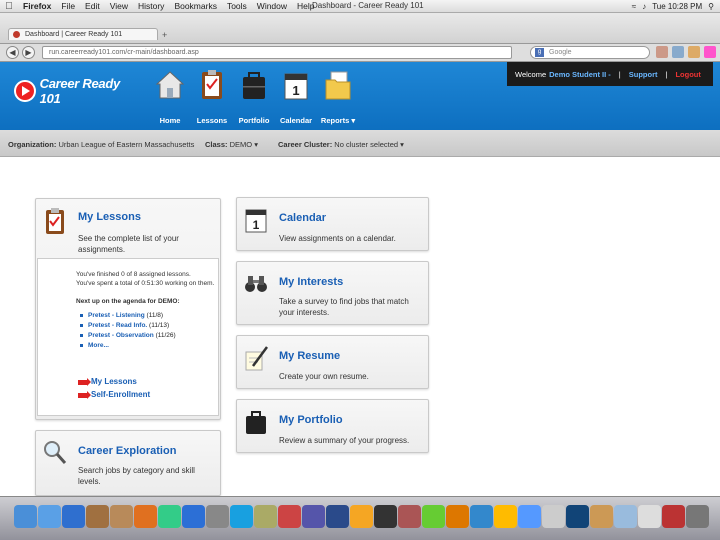 Image resolution: width=720 pixels, height=540 pixels. What do you see at coordinates (677, 6) in the screenshot?
I see `clock: Tue 10:28 PM` at bounding box center [677, 6].